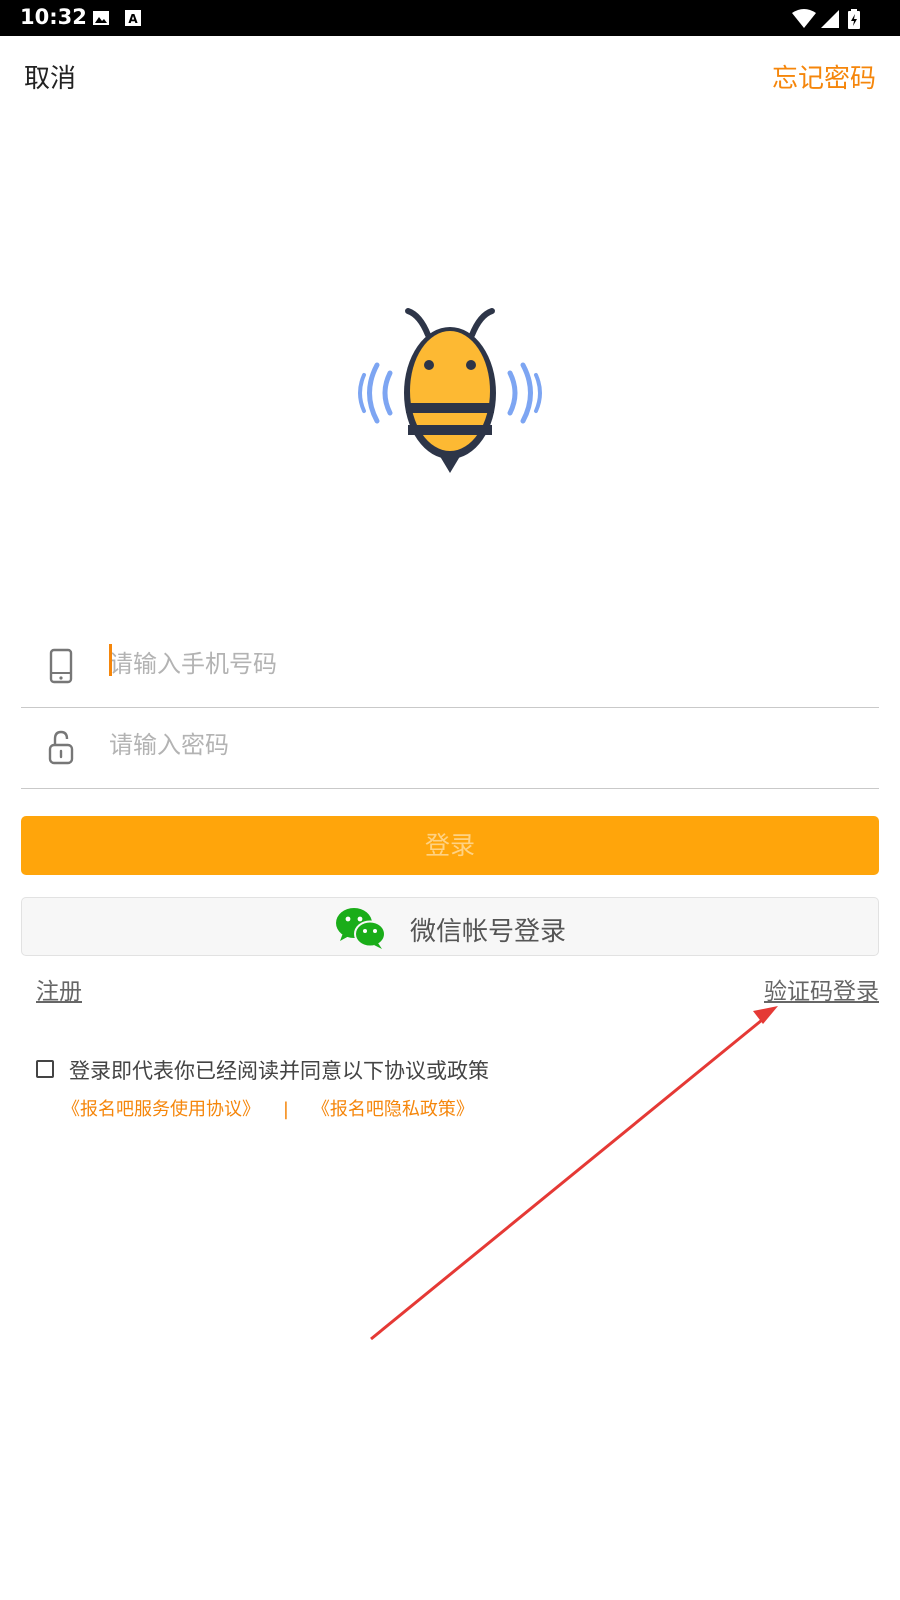  What do you see at coordinates (854, 19) in the screenshot?
I see `battery-icon` at bounding box center [854, 19].